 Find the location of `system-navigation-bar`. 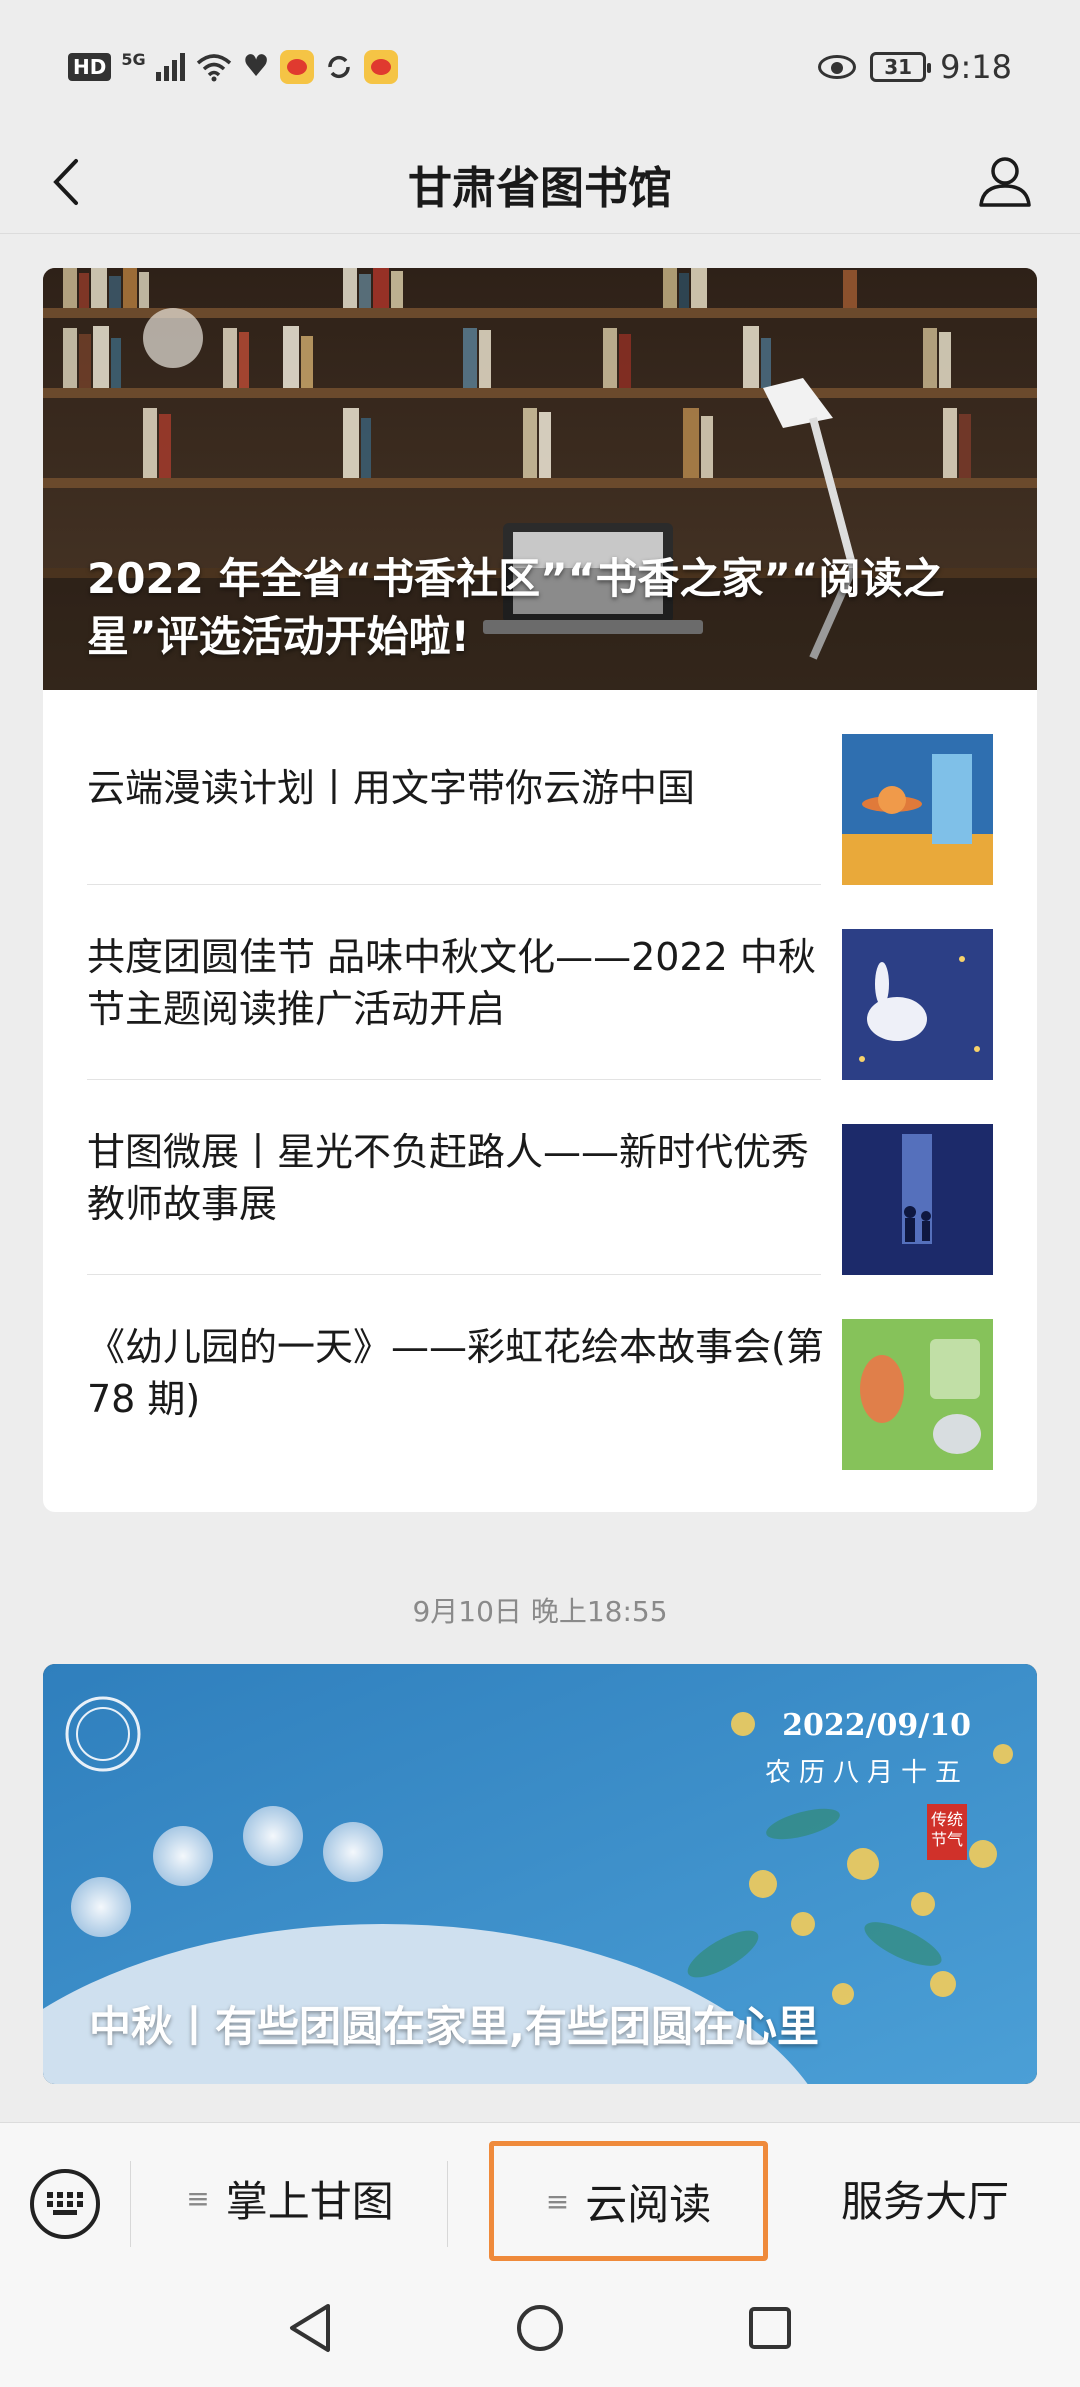

system-navigation-bar is located at coordinates (540, 2329).